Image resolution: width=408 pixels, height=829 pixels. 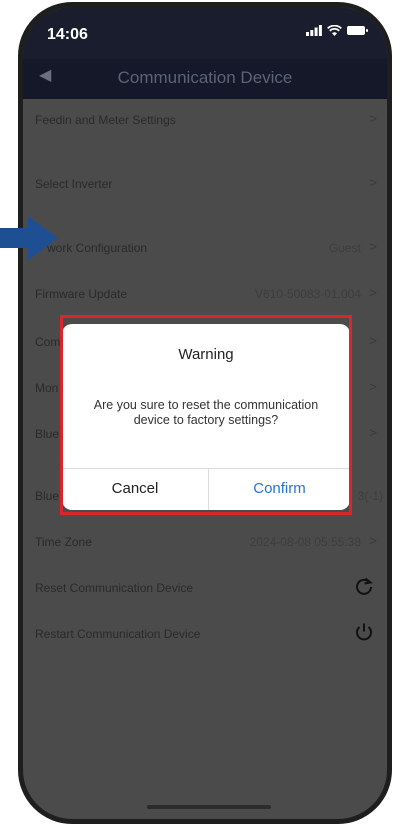 I want to click on list-item-feedin: Feedin and Meter Settings >, so click(x=205, y=120).